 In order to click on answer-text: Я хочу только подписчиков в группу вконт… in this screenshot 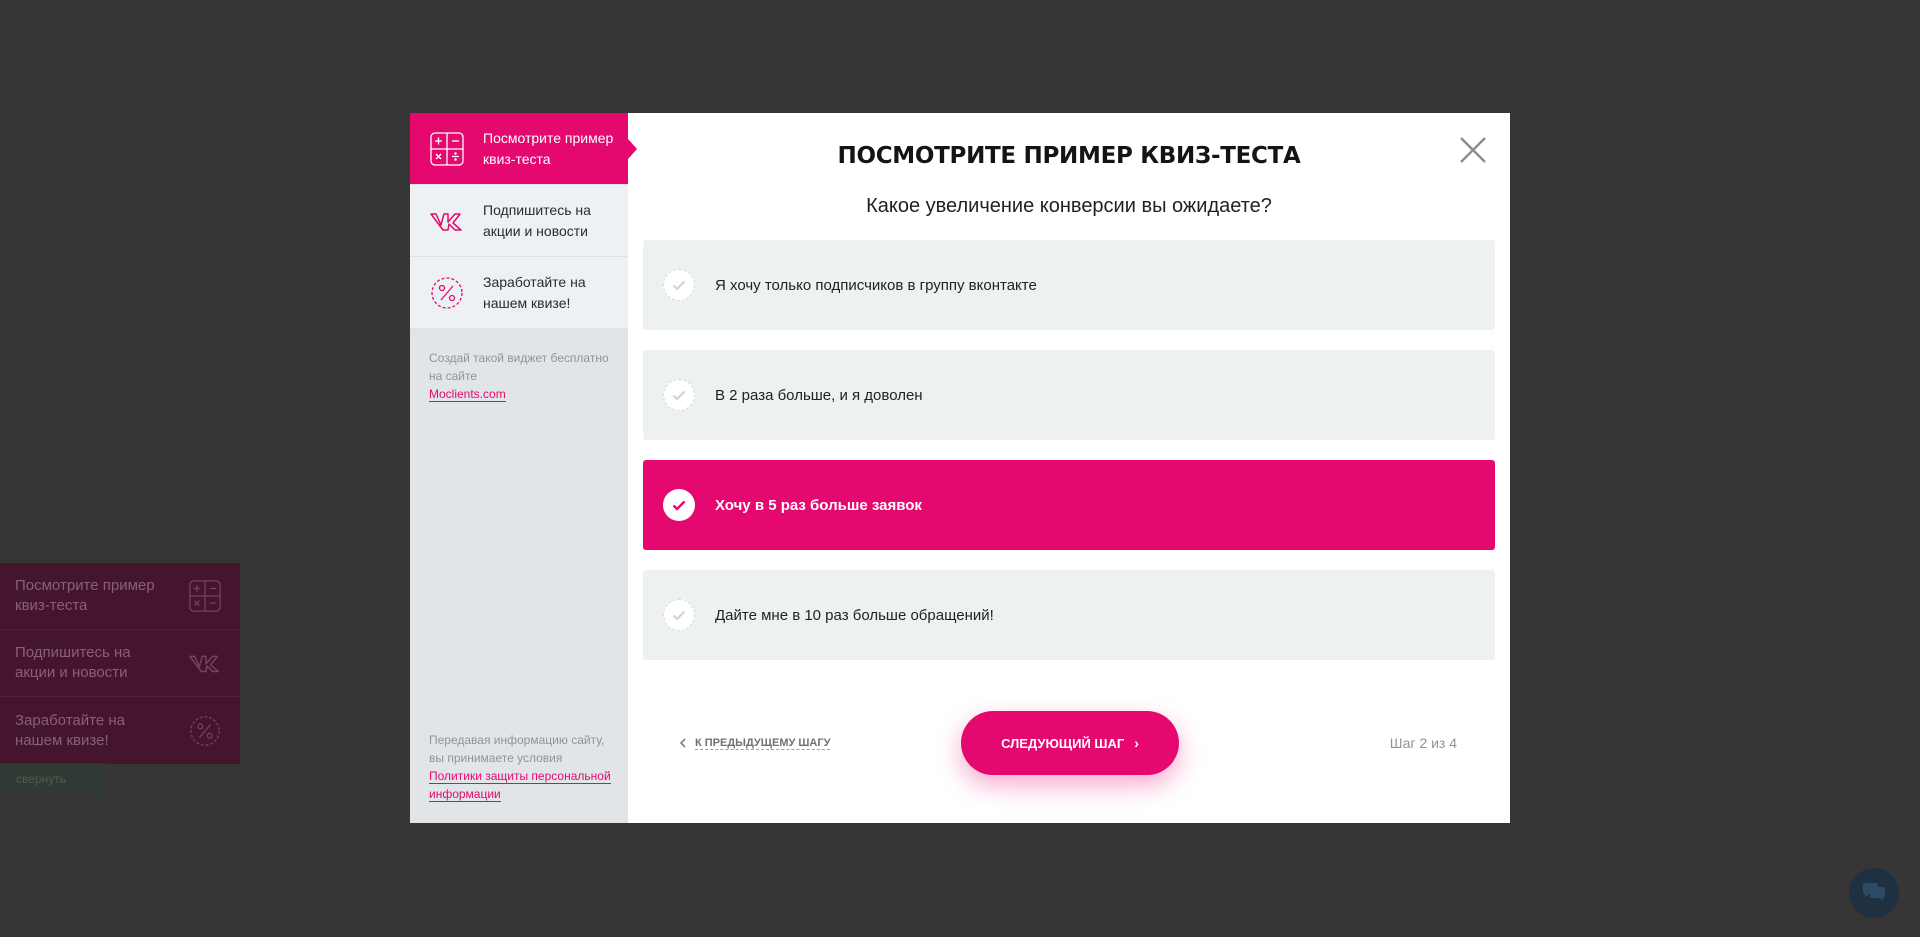, I will do `click(876, 285)`.